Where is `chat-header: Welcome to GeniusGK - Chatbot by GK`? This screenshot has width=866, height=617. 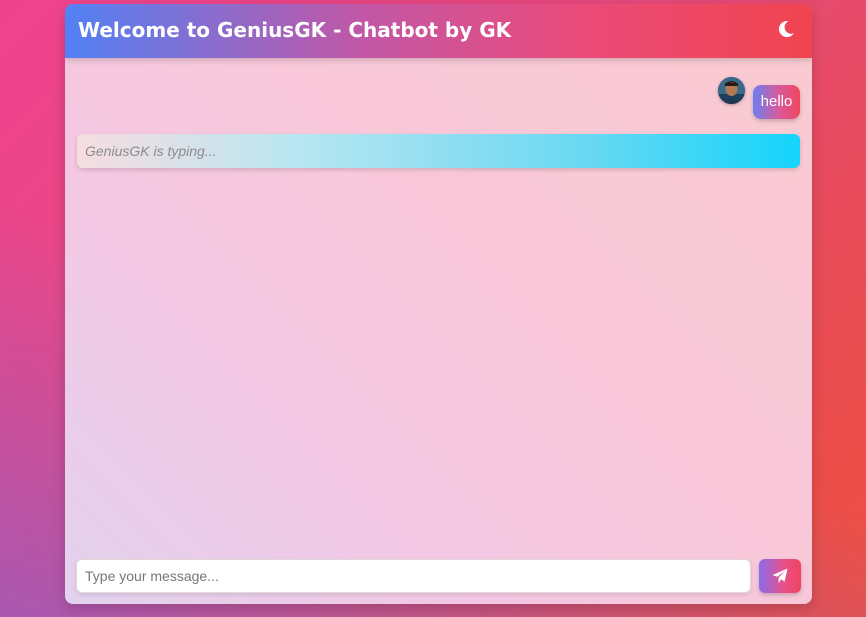 chat-header: Welcome to GeniusGK - Chatbot by GK is located at coordinates (438, 31).